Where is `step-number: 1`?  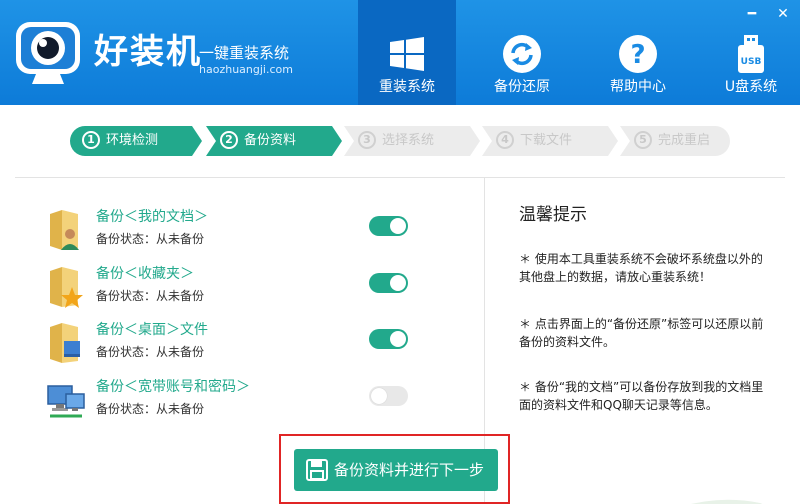
step-number: 1 is located at coordinates (91, 139).